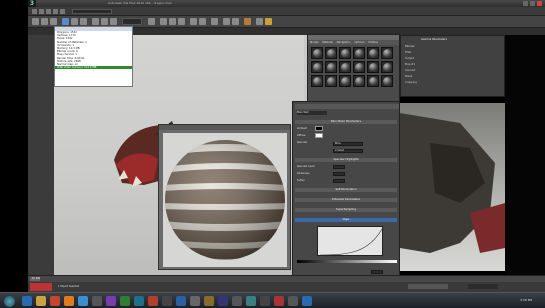 Image resolution: width=545 pixels, height=308 pixels. Describe the element at coordinates (268, 21) in the screenshot. I see `render-icon` at that location.